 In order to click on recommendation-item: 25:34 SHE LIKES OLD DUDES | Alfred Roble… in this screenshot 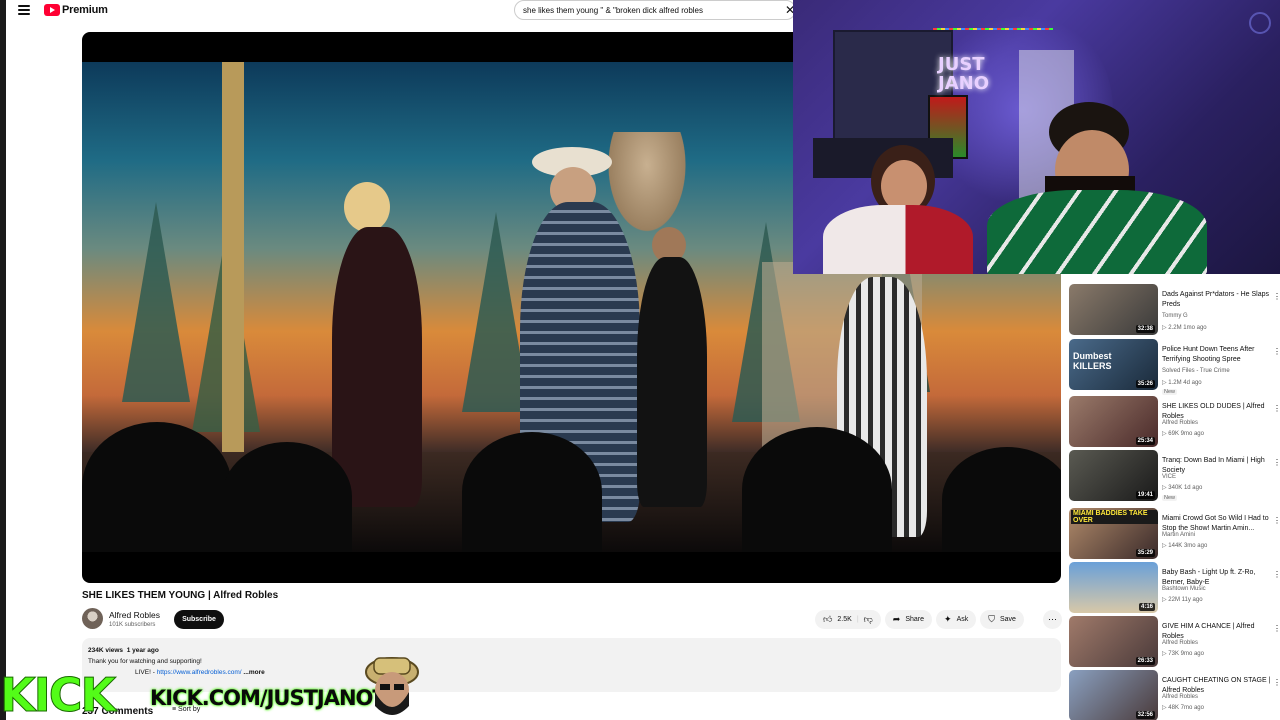, I will do `click(1174, 422)`.